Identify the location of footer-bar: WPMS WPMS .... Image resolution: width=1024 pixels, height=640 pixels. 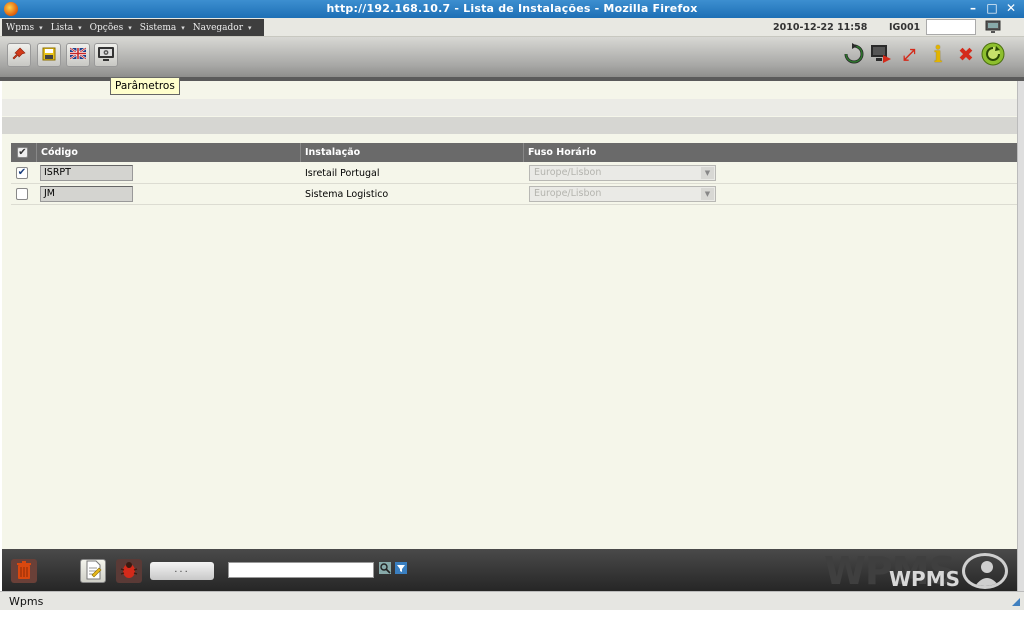
(509, 571).